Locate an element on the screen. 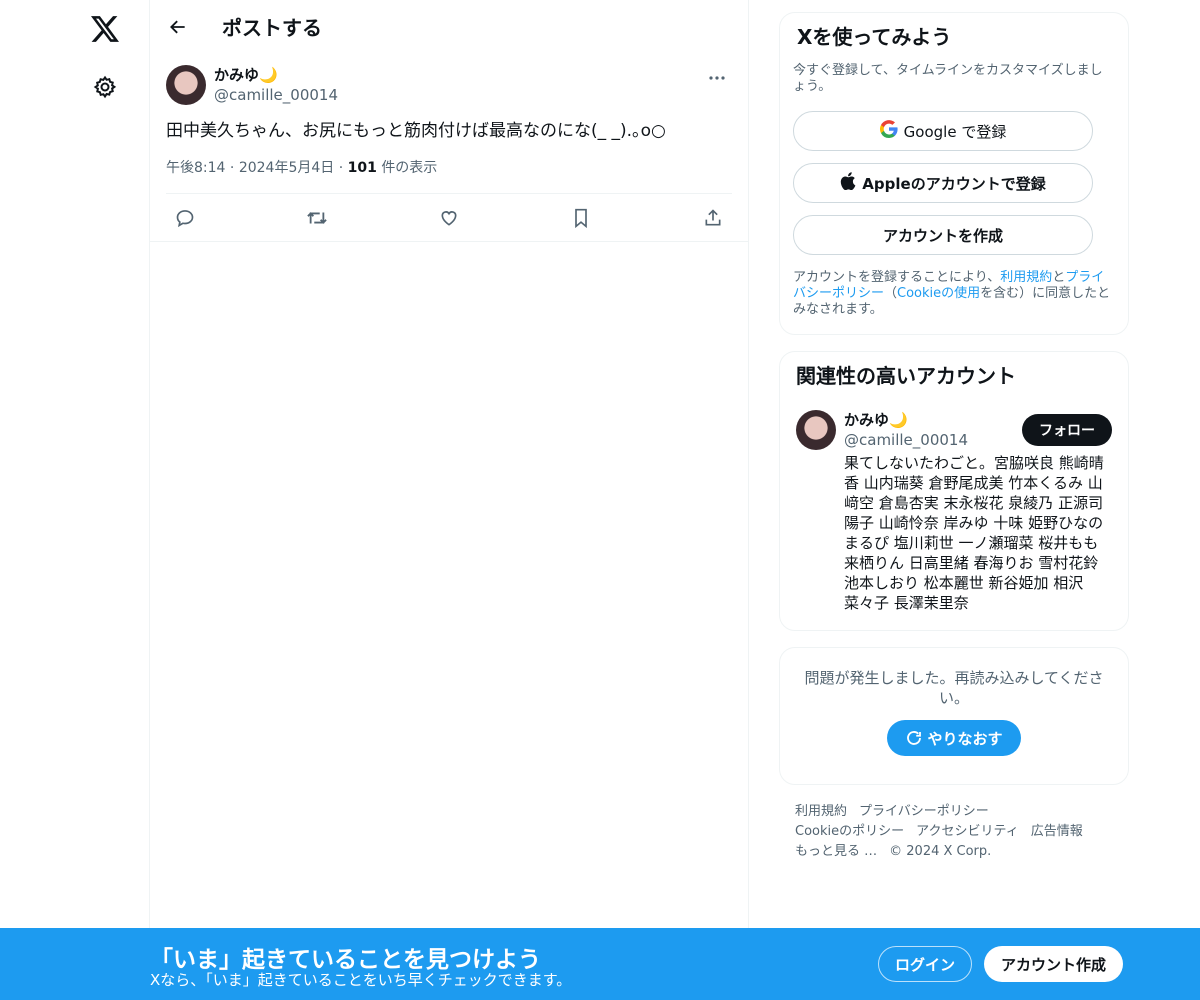  create-account-button: アカウントを作成 is located at coordinates (943, 235).